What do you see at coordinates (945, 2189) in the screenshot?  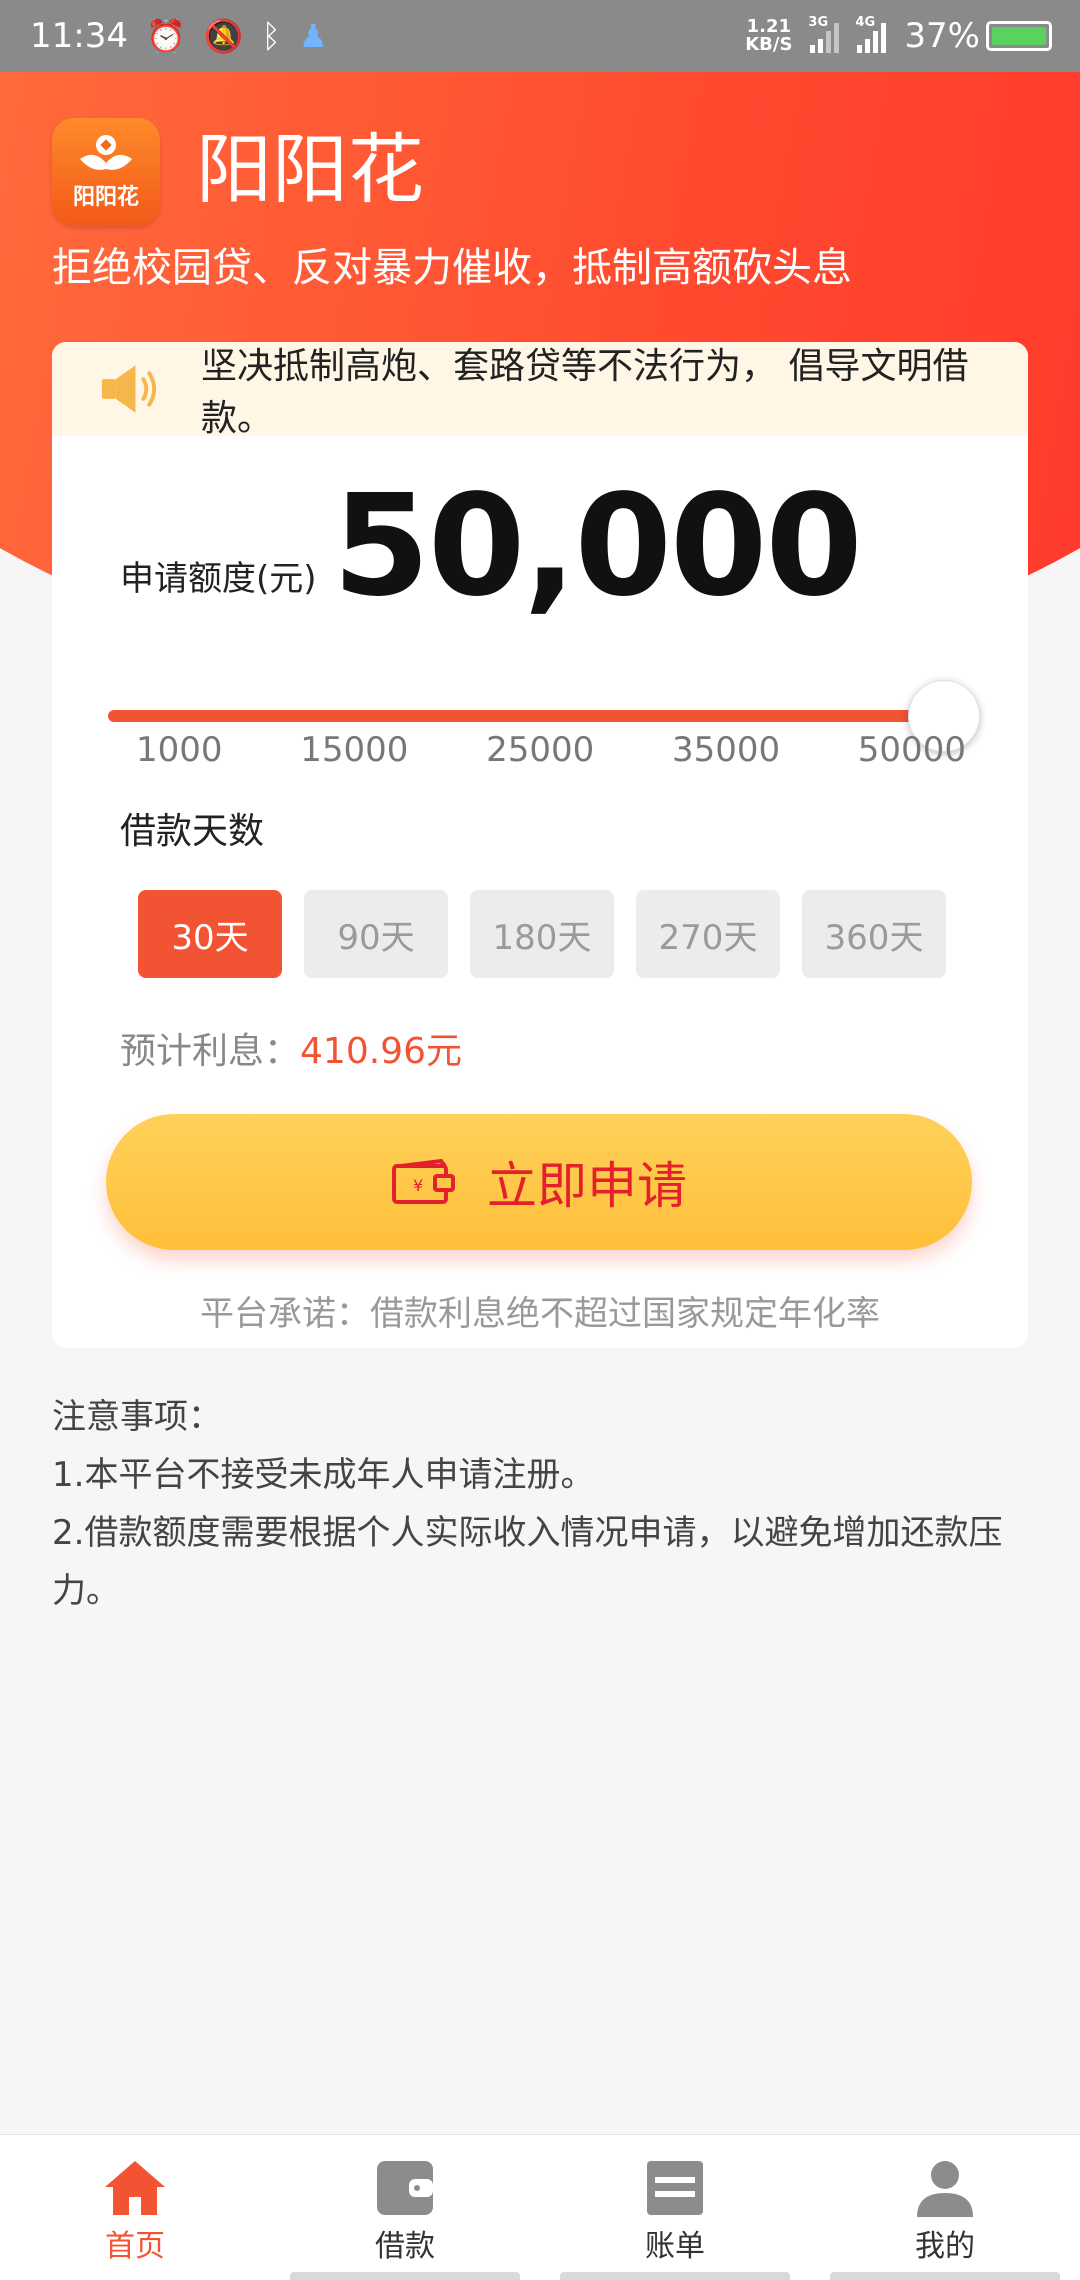 I see `profile-icon` at bounding box center [945, 2189].